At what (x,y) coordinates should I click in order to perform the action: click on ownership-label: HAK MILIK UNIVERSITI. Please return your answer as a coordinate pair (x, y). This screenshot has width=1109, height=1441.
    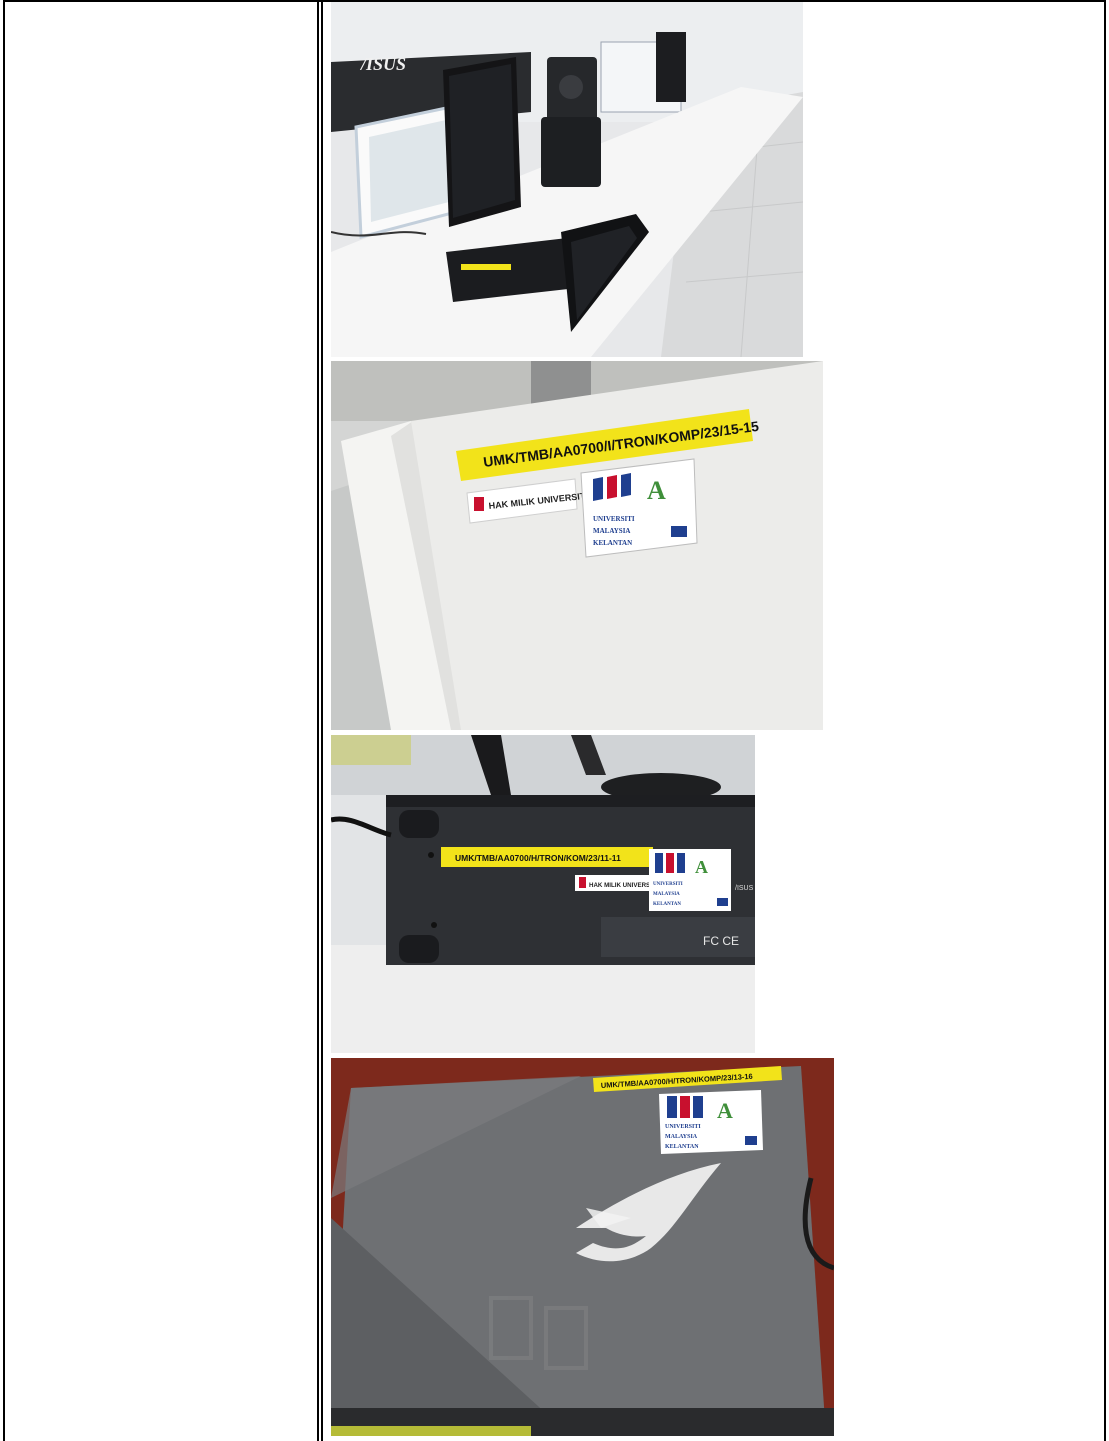
    Looking at the image, I should click on (623, 885).